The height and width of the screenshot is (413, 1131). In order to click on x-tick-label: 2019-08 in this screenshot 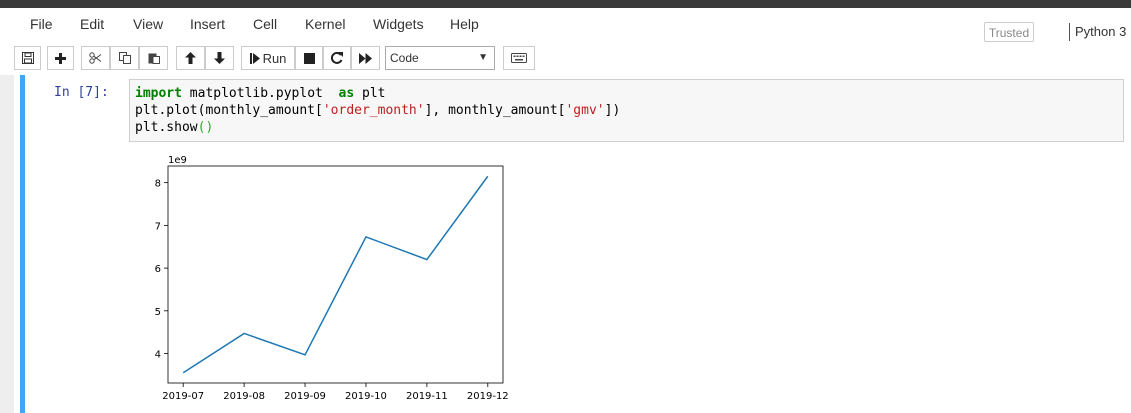, I will do `click(244, 396)`.